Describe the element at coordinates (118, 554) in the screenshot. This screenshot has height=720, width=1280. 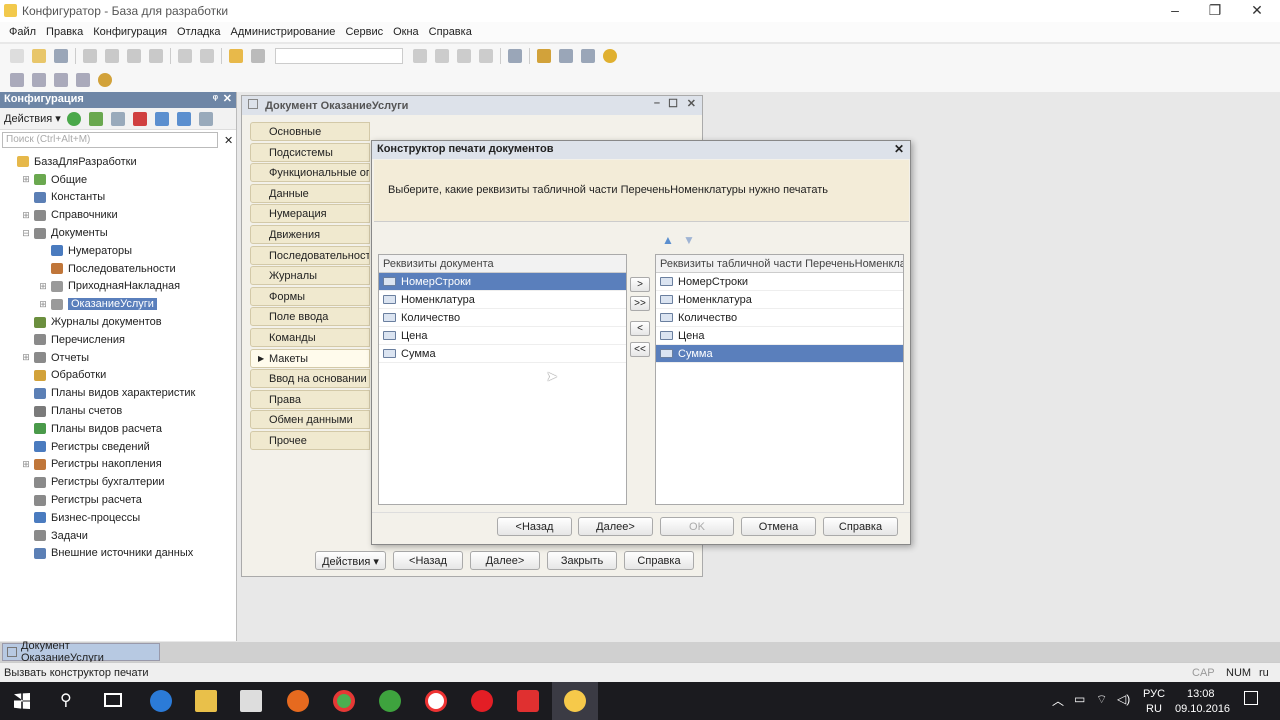
I see `tree-item: Внешние источники данных` at that location.